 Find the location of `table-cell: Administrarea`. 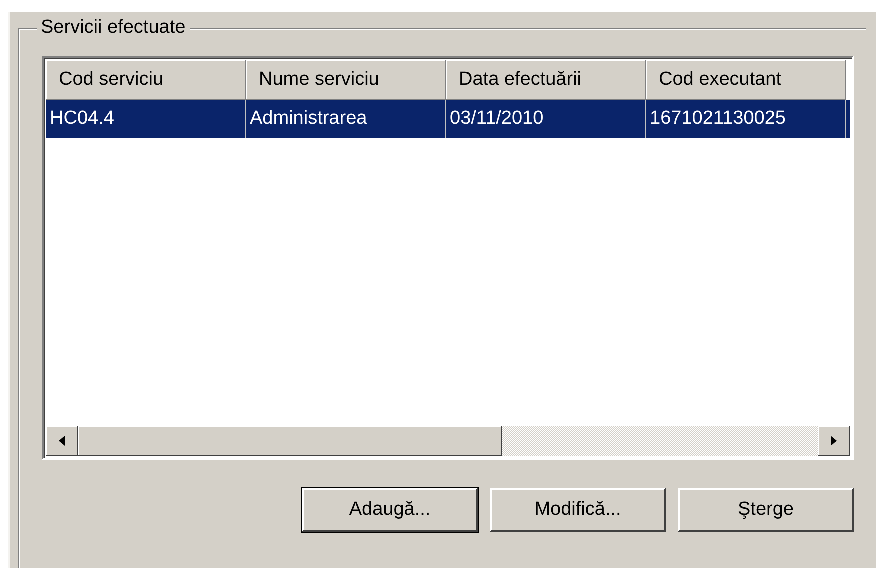

table-cell: Administrarea is located at coordinates (346, 119).